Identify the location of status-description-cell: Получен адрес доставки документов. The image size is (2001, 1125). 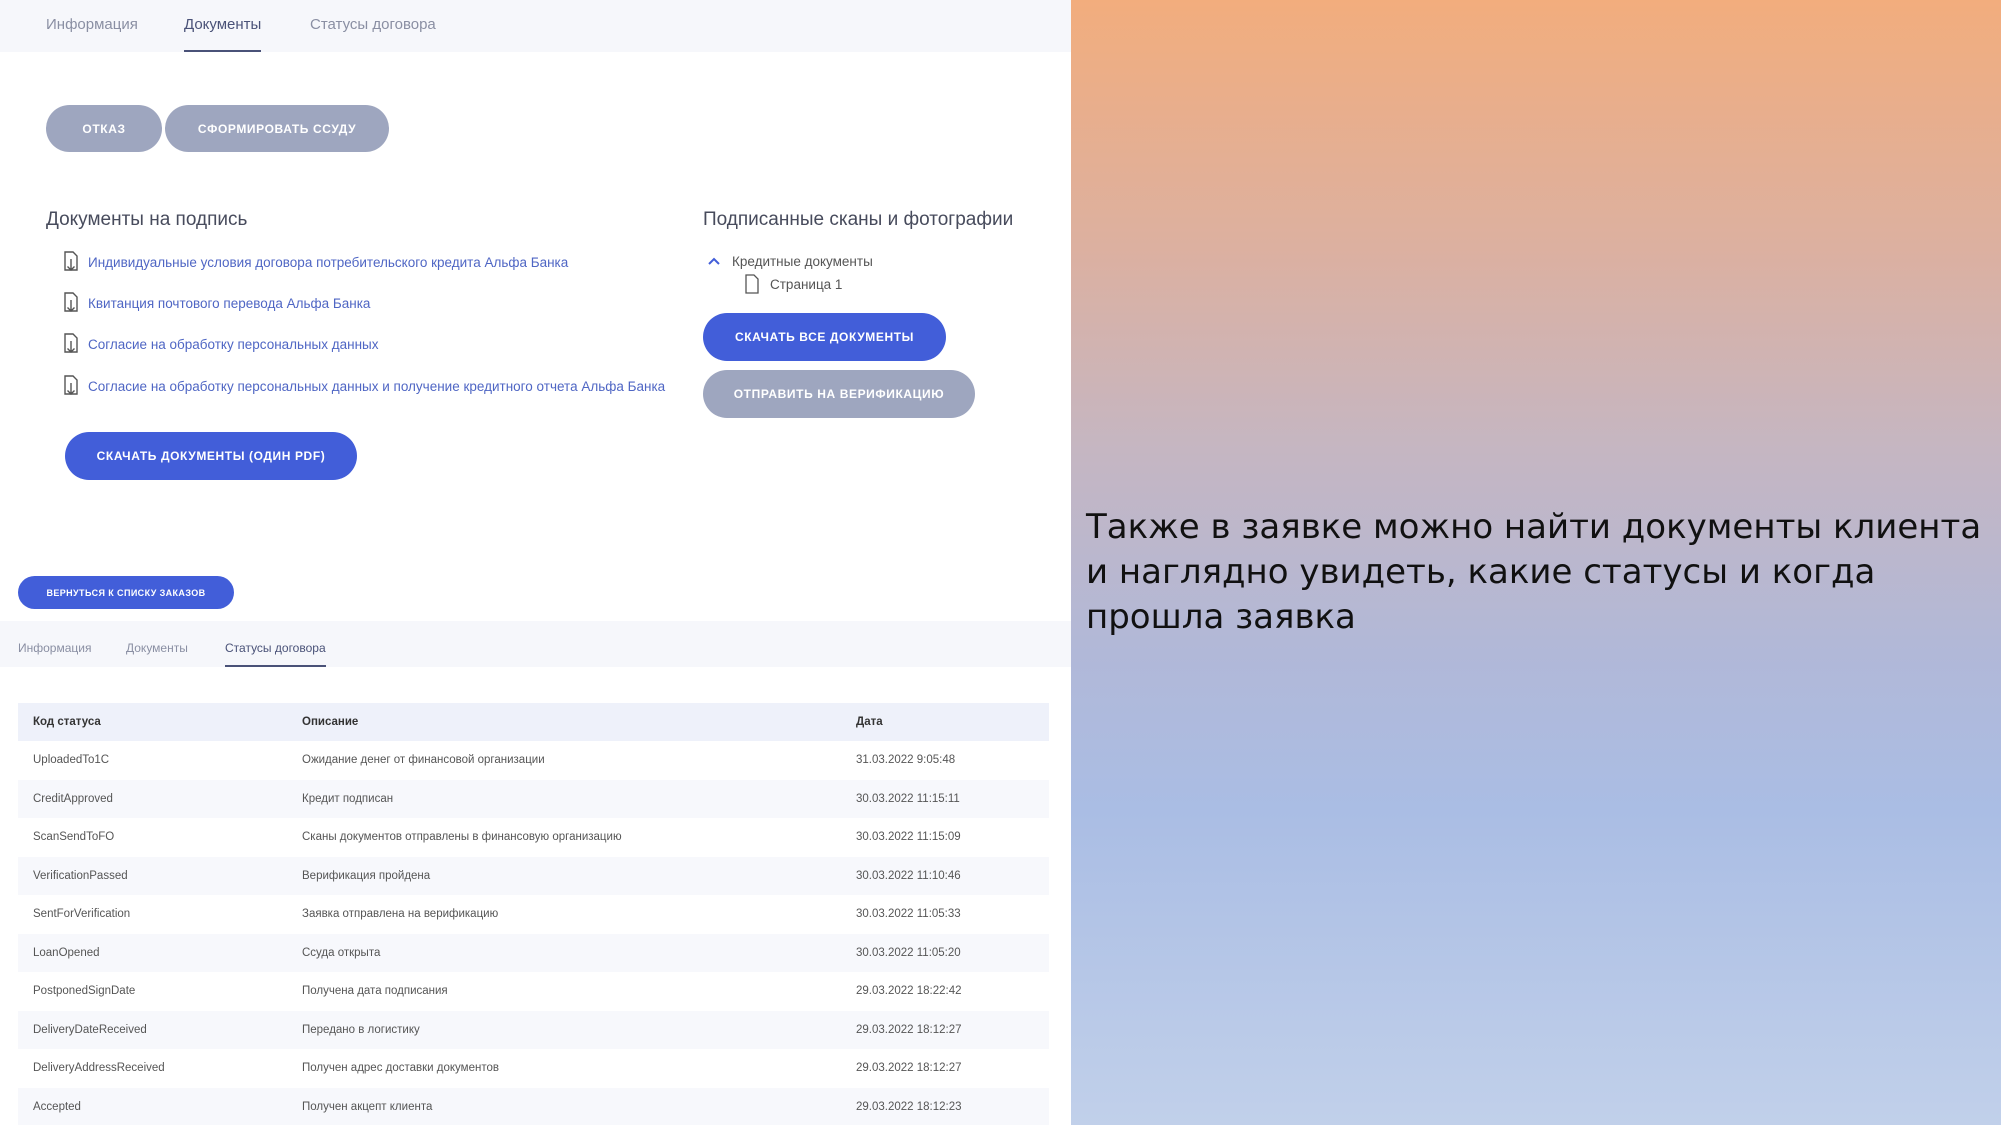
(564, 1068).